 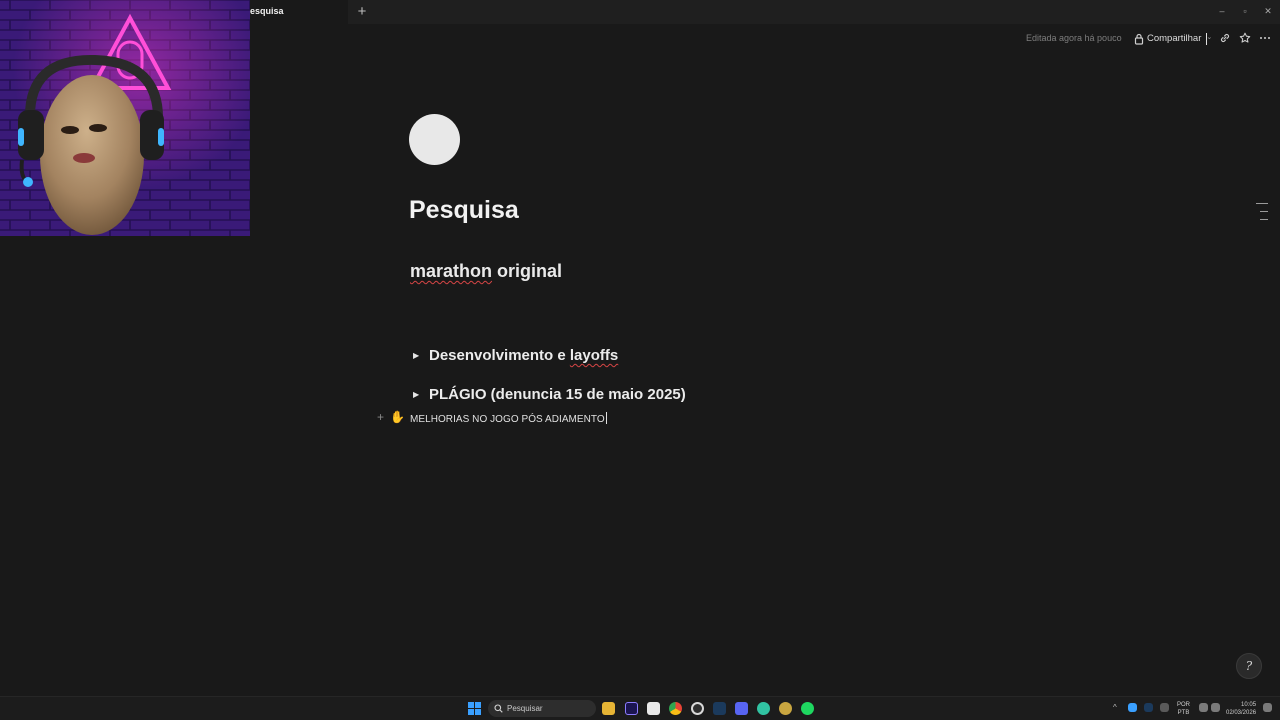 What do you see at coordinates (434, 139) in the screenshot?
I see `page-icon` at bounding box center [434, 139].